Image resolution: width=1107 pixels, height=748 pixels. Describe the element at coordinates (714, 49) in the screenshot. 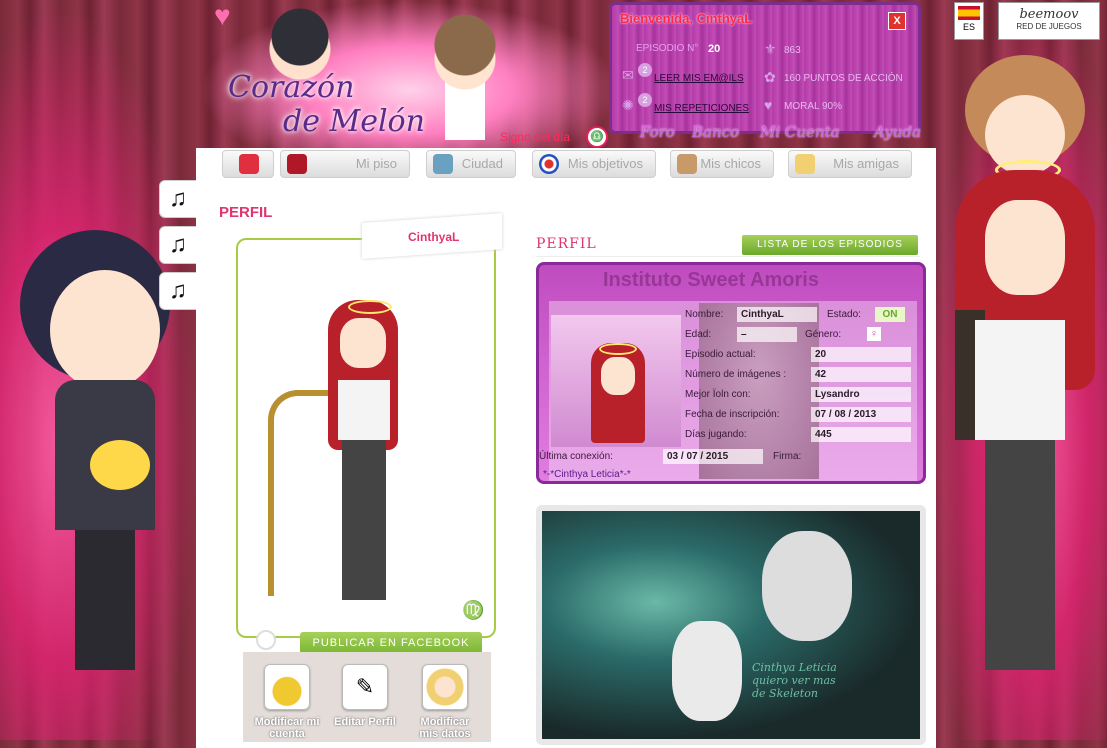

I see `episode-value: 20` at that location.